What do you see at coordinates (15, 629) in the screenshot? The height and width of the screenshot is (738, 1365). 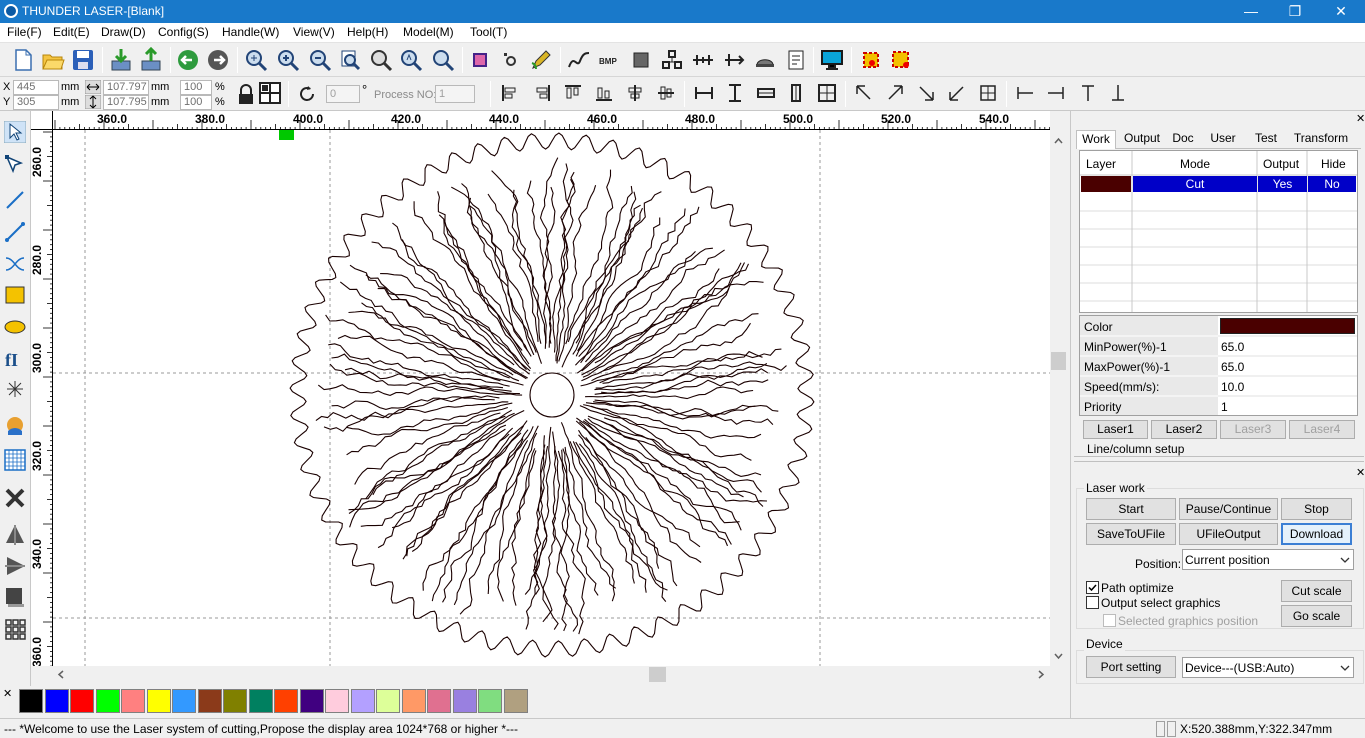 I see `array-copy-icon` at bounding box center [15, 629].